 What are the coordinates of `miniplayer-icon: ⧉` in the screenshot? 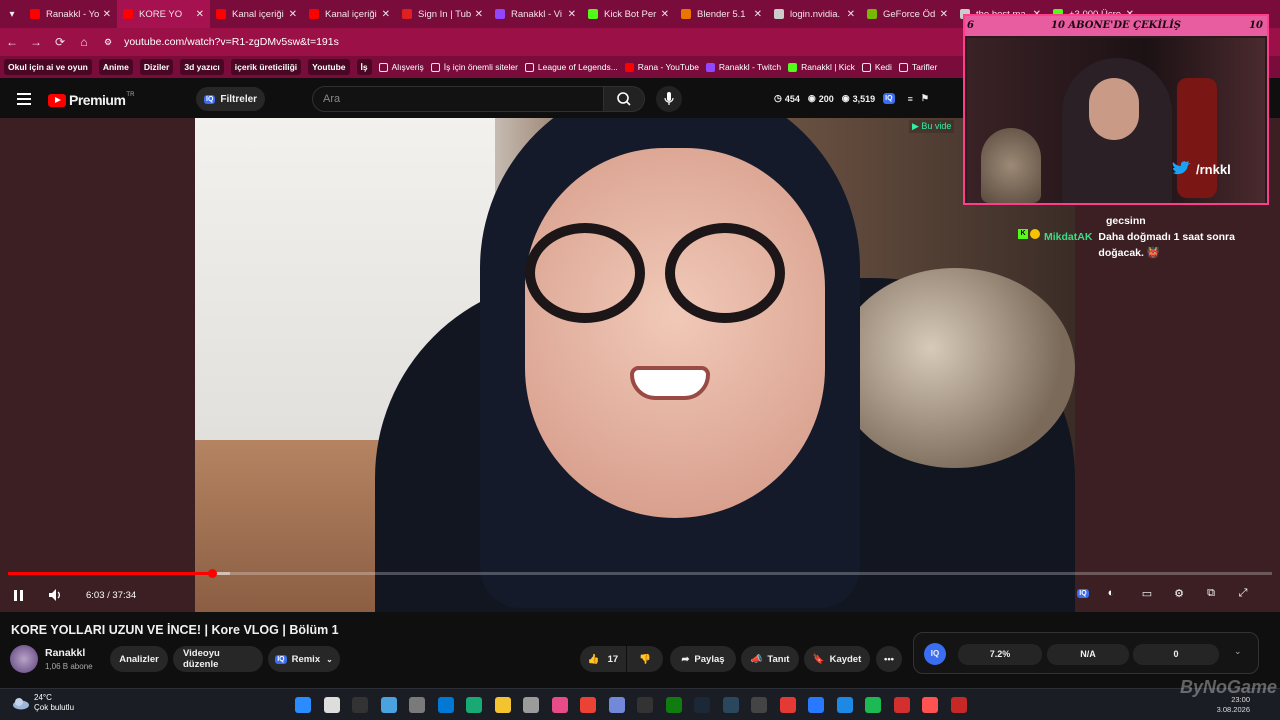 It's located at (1211, 593).